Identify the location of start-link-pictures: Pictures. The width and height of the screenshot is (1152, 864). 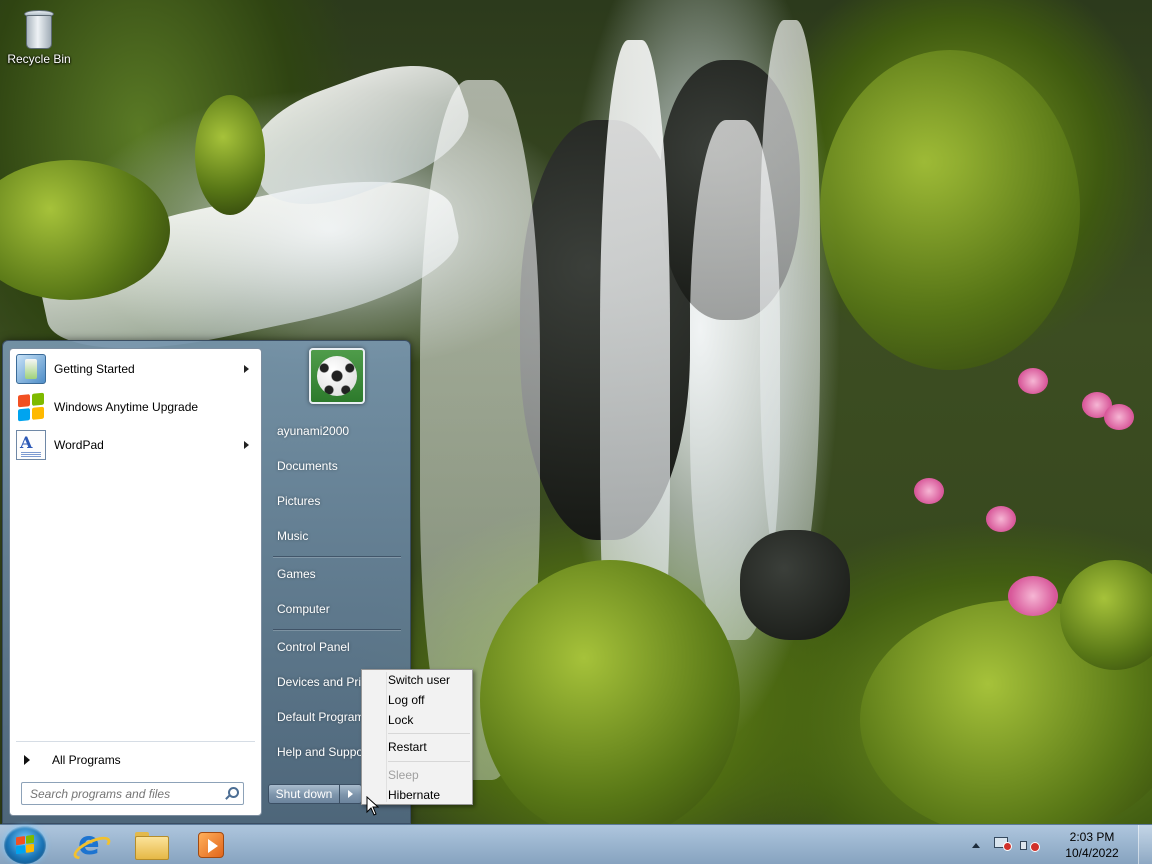
(337, 501).